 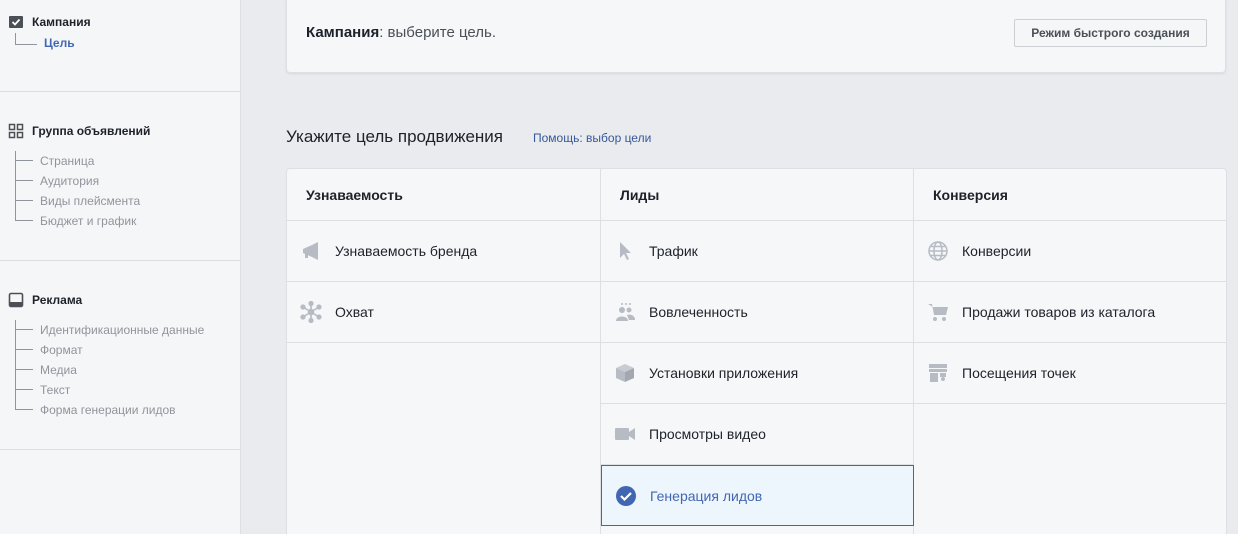 What do you see at coordinates (311, 251) in the screenshot?
I see `megaphone-icon` at bounding box center [311, 251].